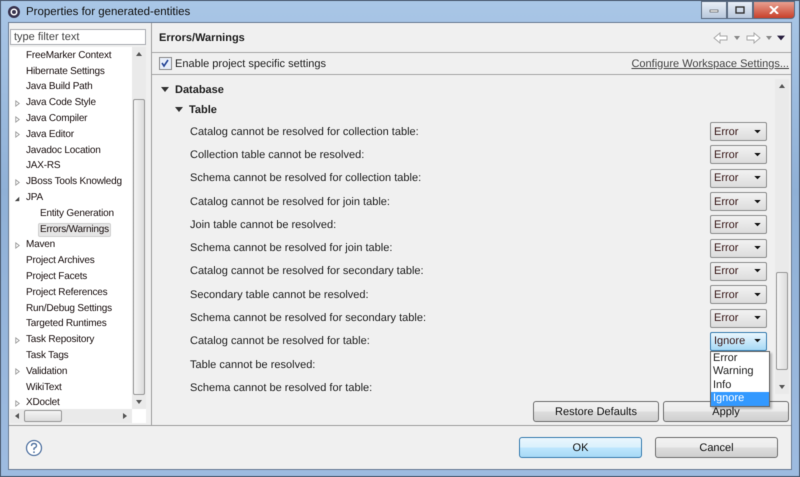  What do you see at coordinates (65, 71) in the screenshot?
I see `tree-item: Hibernate Settings` at bounding box center [65, 71].